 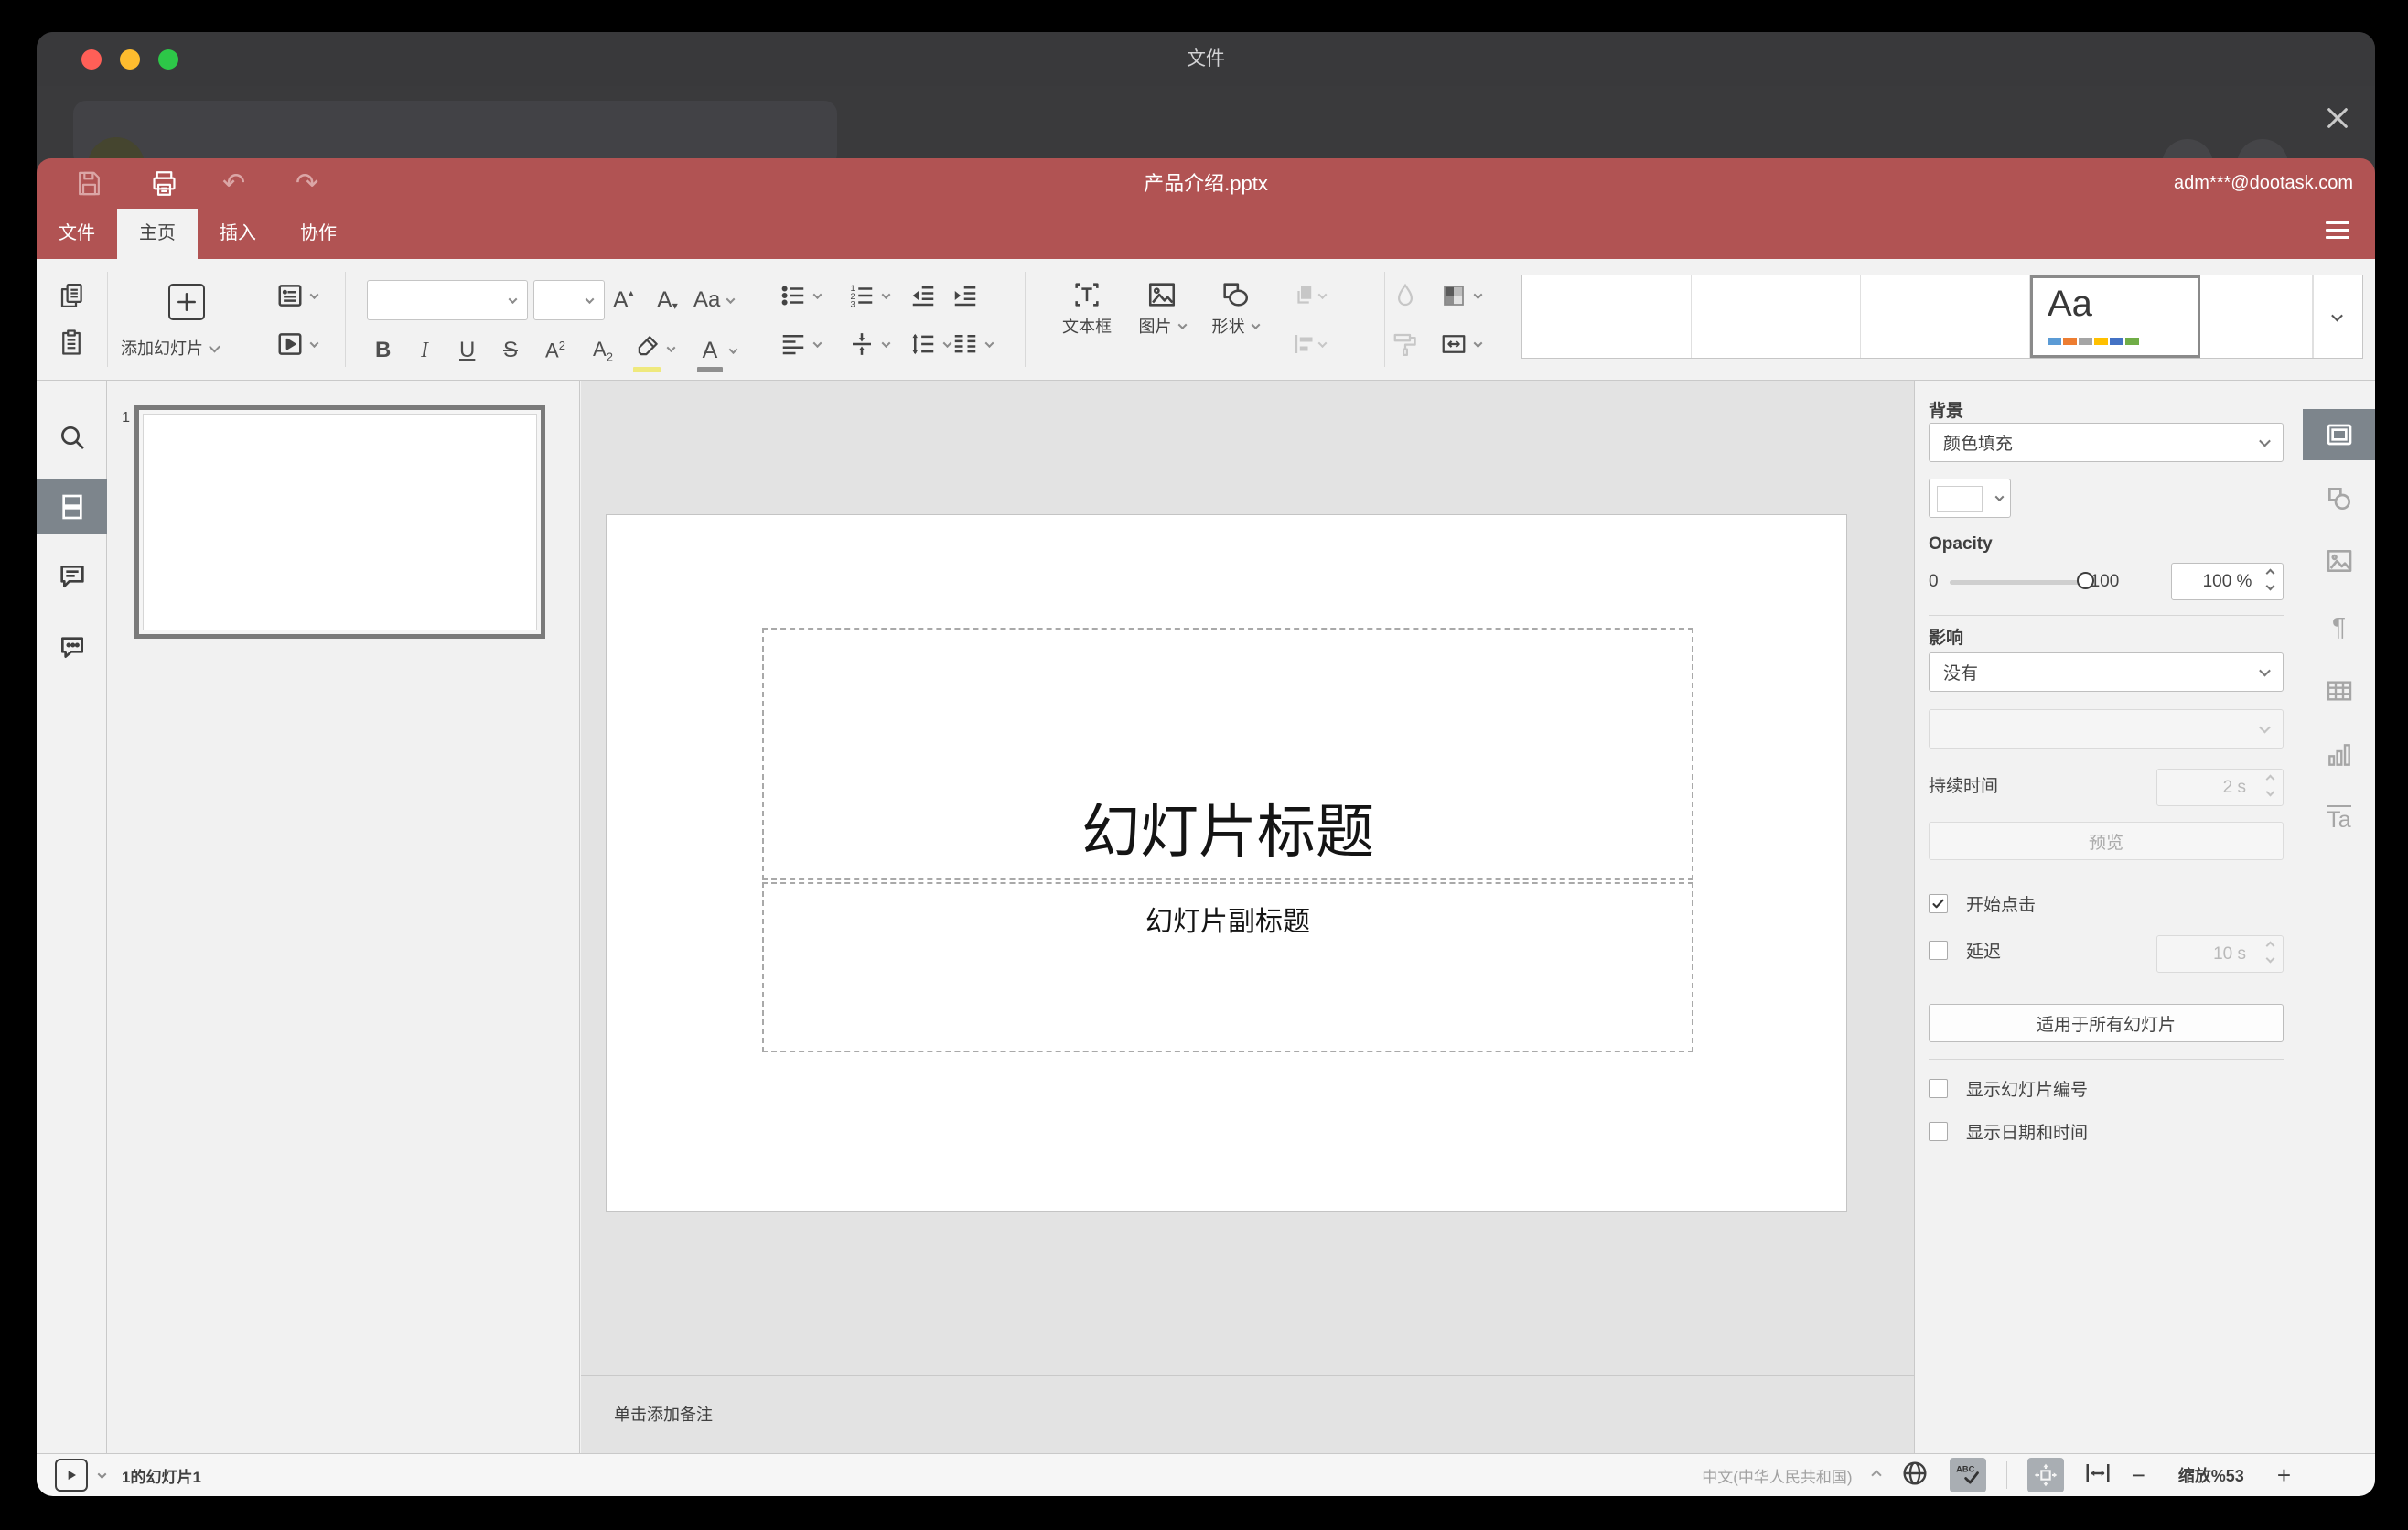 I want to click on shape-settings-icon, so click(x=2339, y=499).